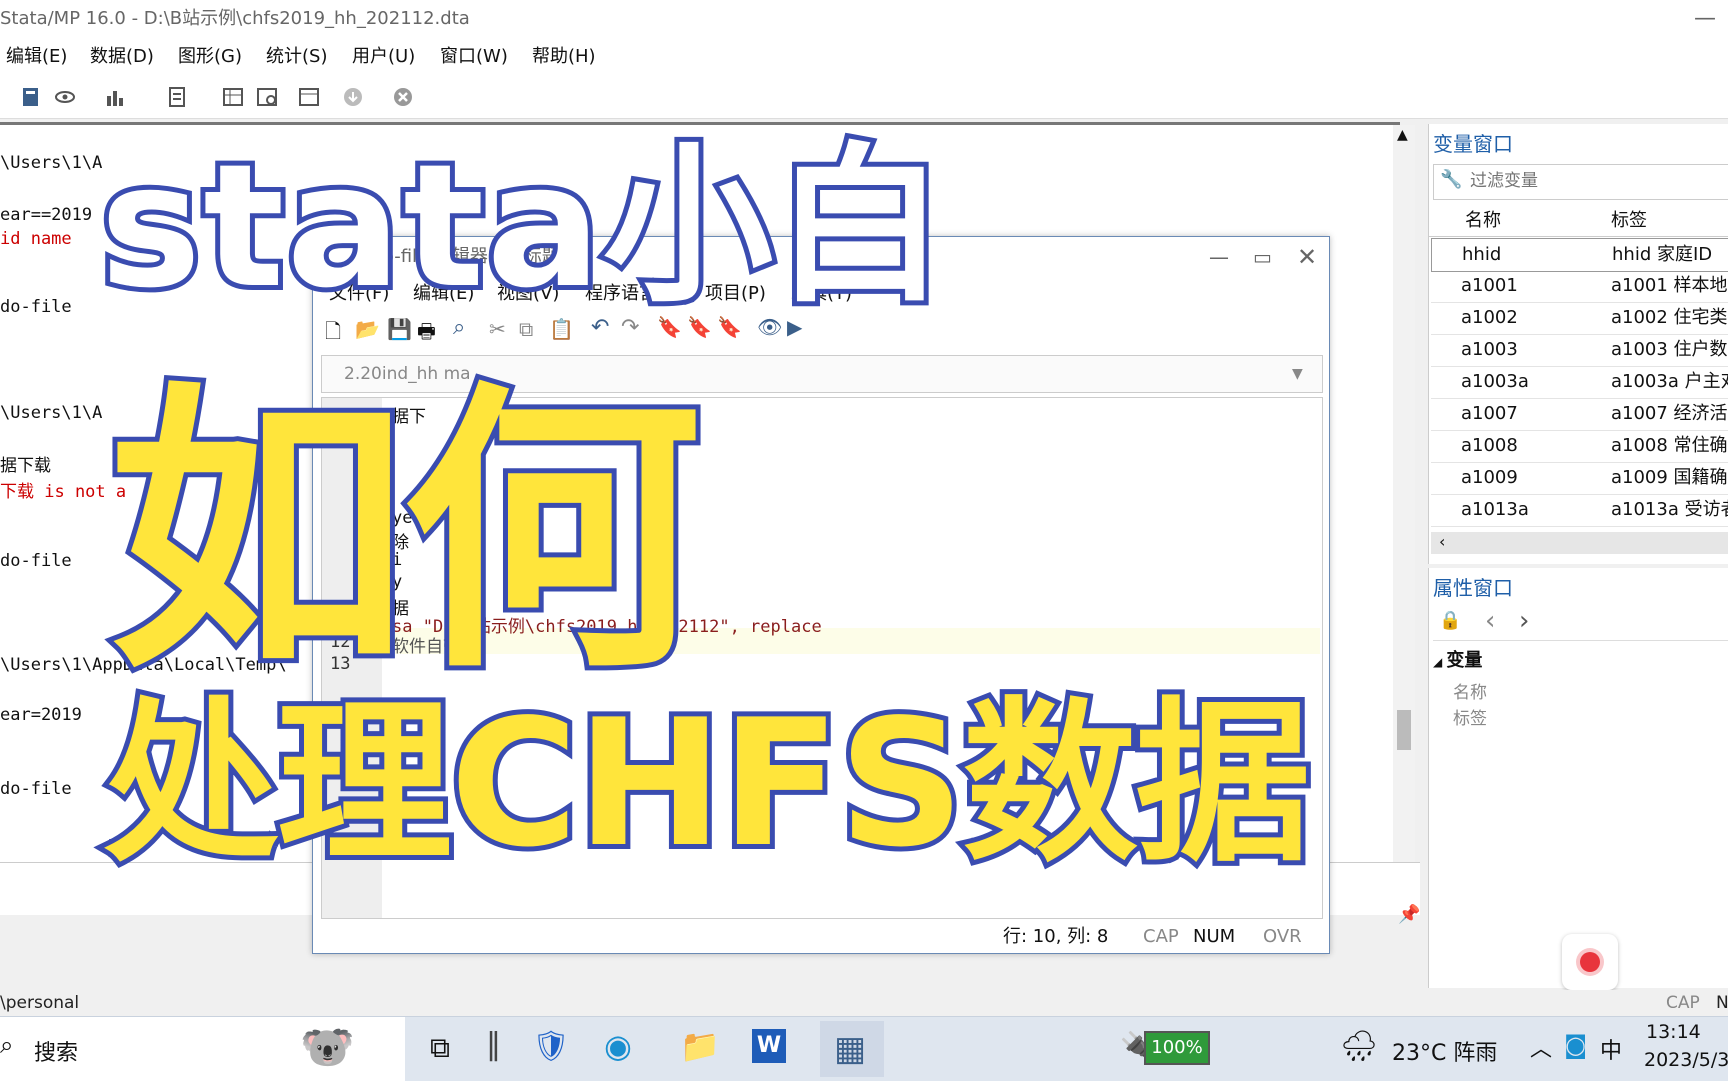 The width and height of the screenshot is (1728, 1081). Describe the element at coordinates (296, 57) in the screenshot. I see `menu-statistics: 统计(S)` at that location.